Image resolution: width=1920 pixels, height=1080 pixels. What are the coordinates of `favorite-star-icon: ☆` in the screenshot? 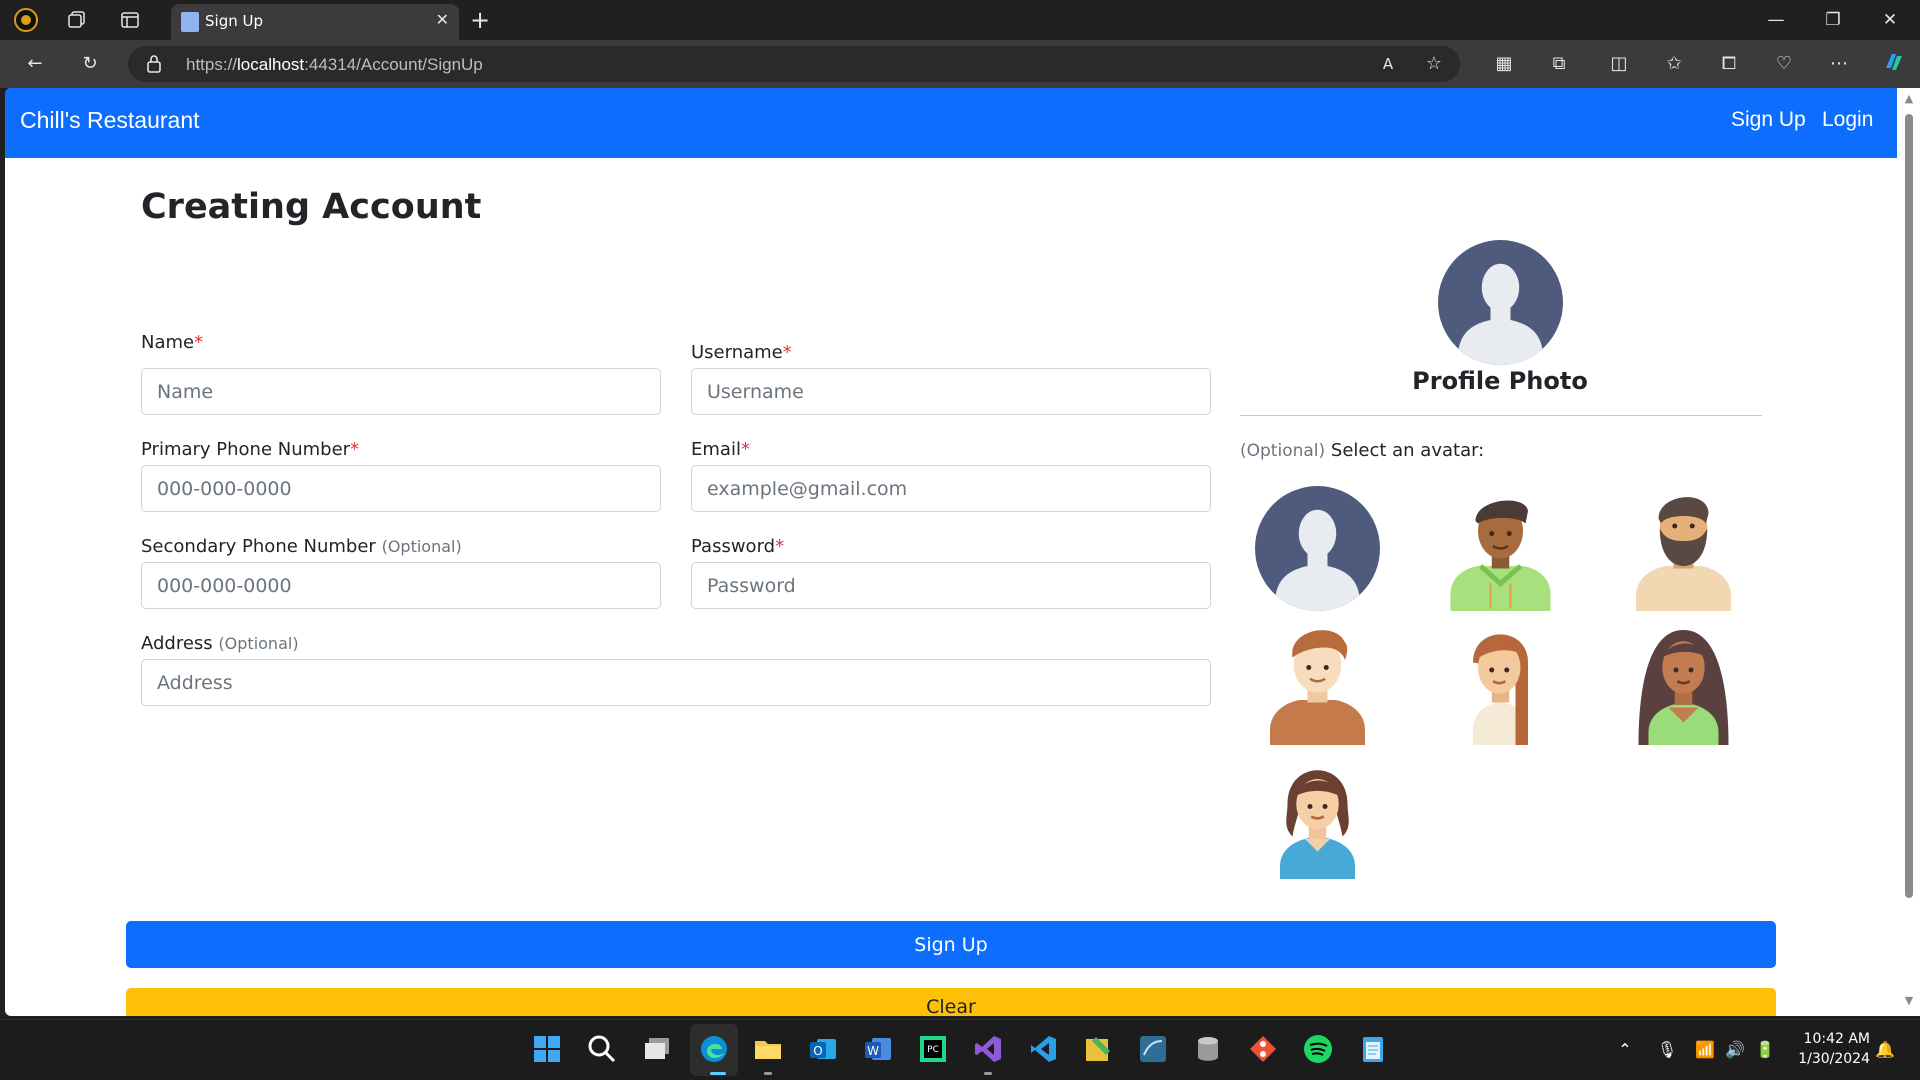 It's located at (1434, 64).